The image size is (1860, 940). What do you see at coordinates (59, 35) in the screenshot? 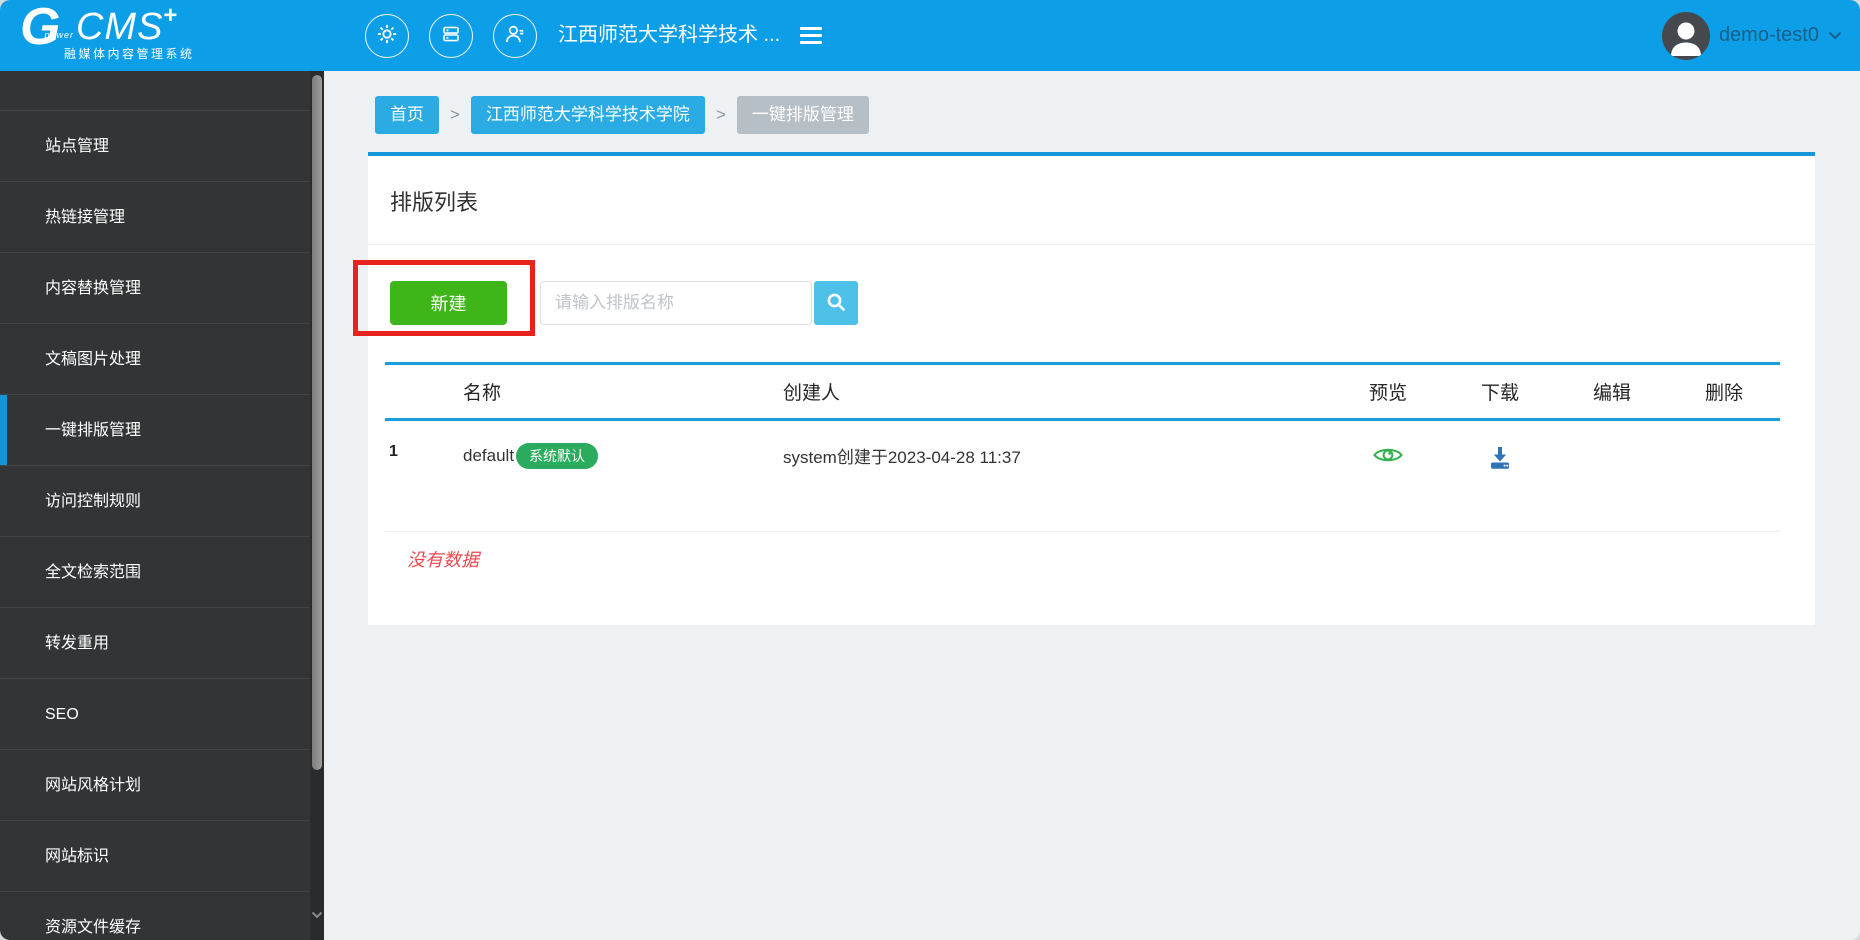
I see `logo-power: power` at bounding box center [59, 35].